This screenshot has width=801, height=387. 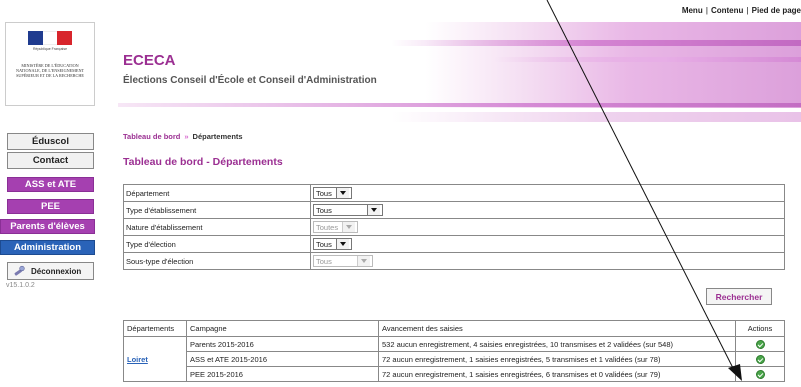 I want to click on filter-row: Nature d'établissement Toutes, so click(x=454, y=227).